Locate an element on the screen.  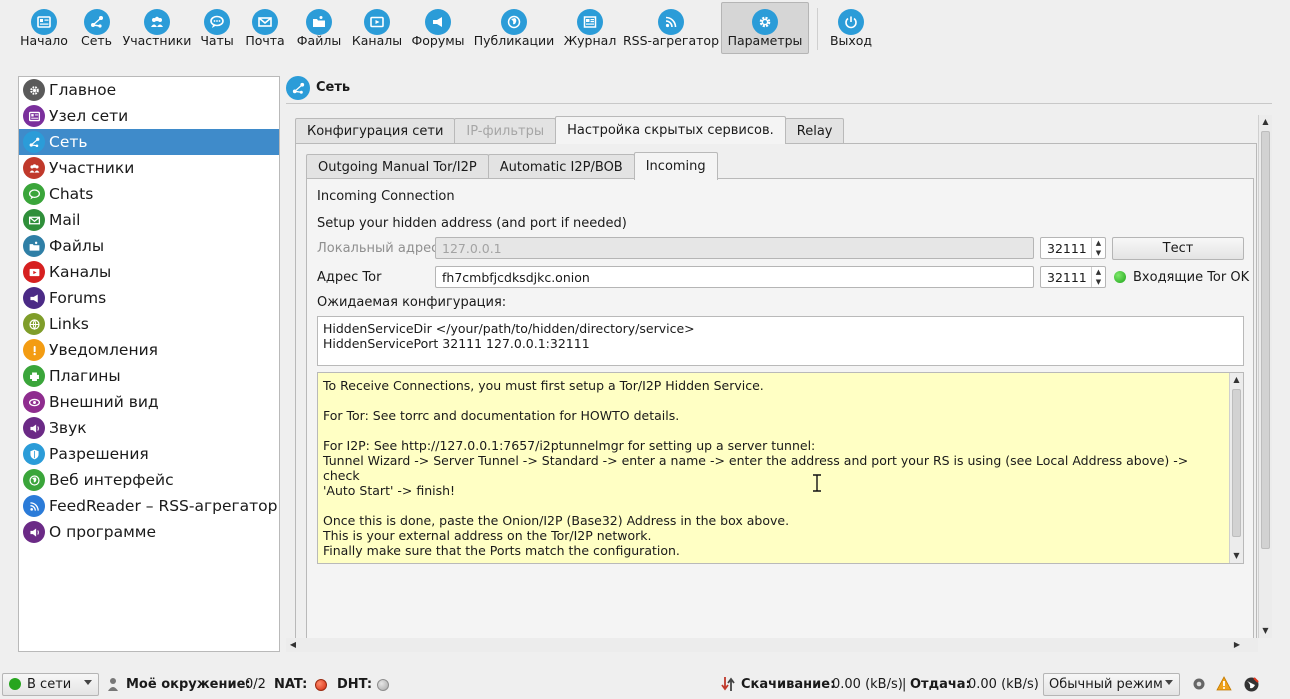
warning-icon is located at coordinates (1224, 683).